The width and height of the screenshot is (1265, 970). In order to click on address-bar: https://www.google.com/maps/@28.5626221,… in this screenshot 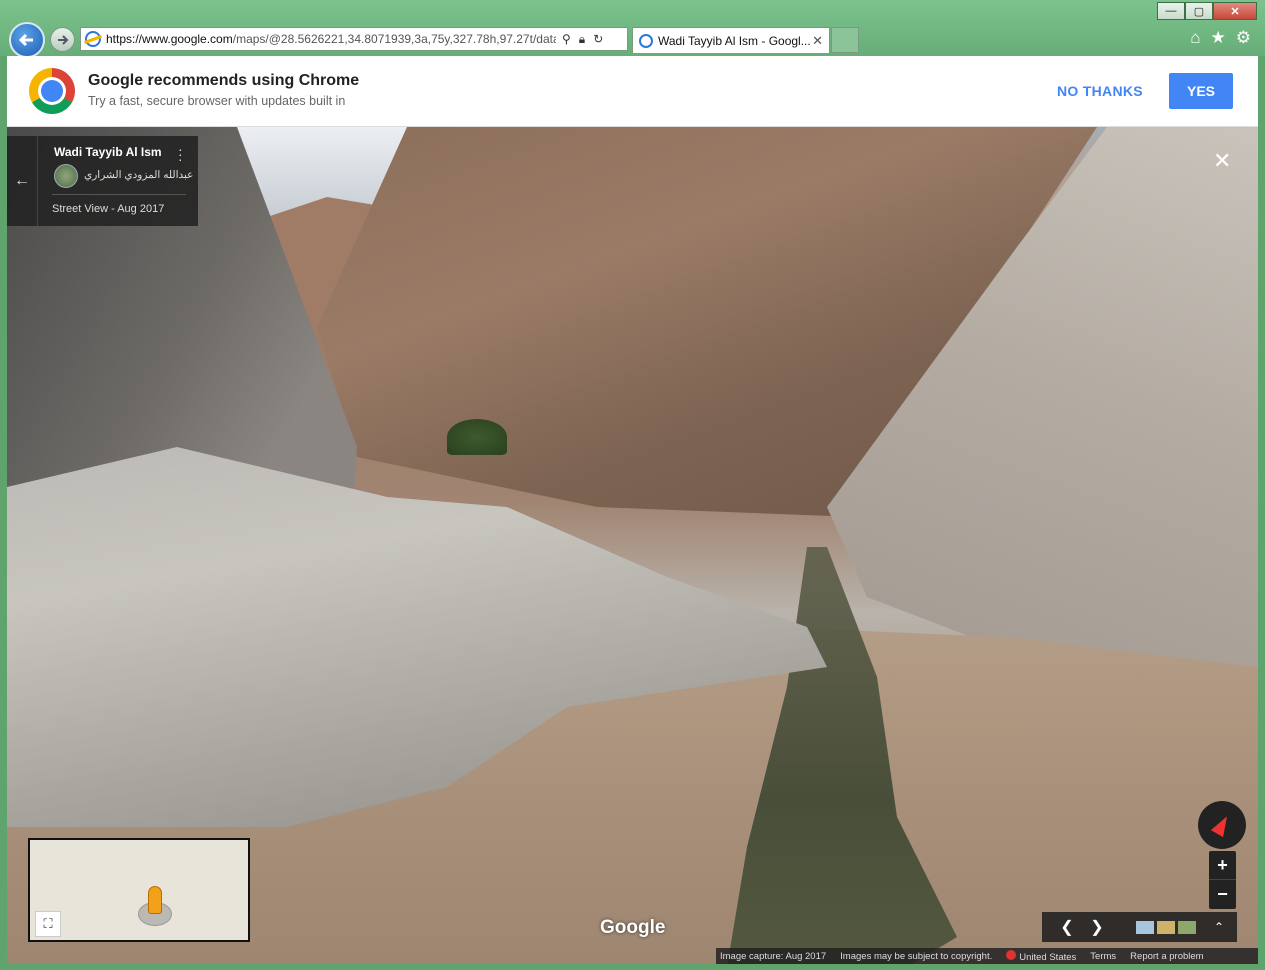, I will do `click(354, 39)`.